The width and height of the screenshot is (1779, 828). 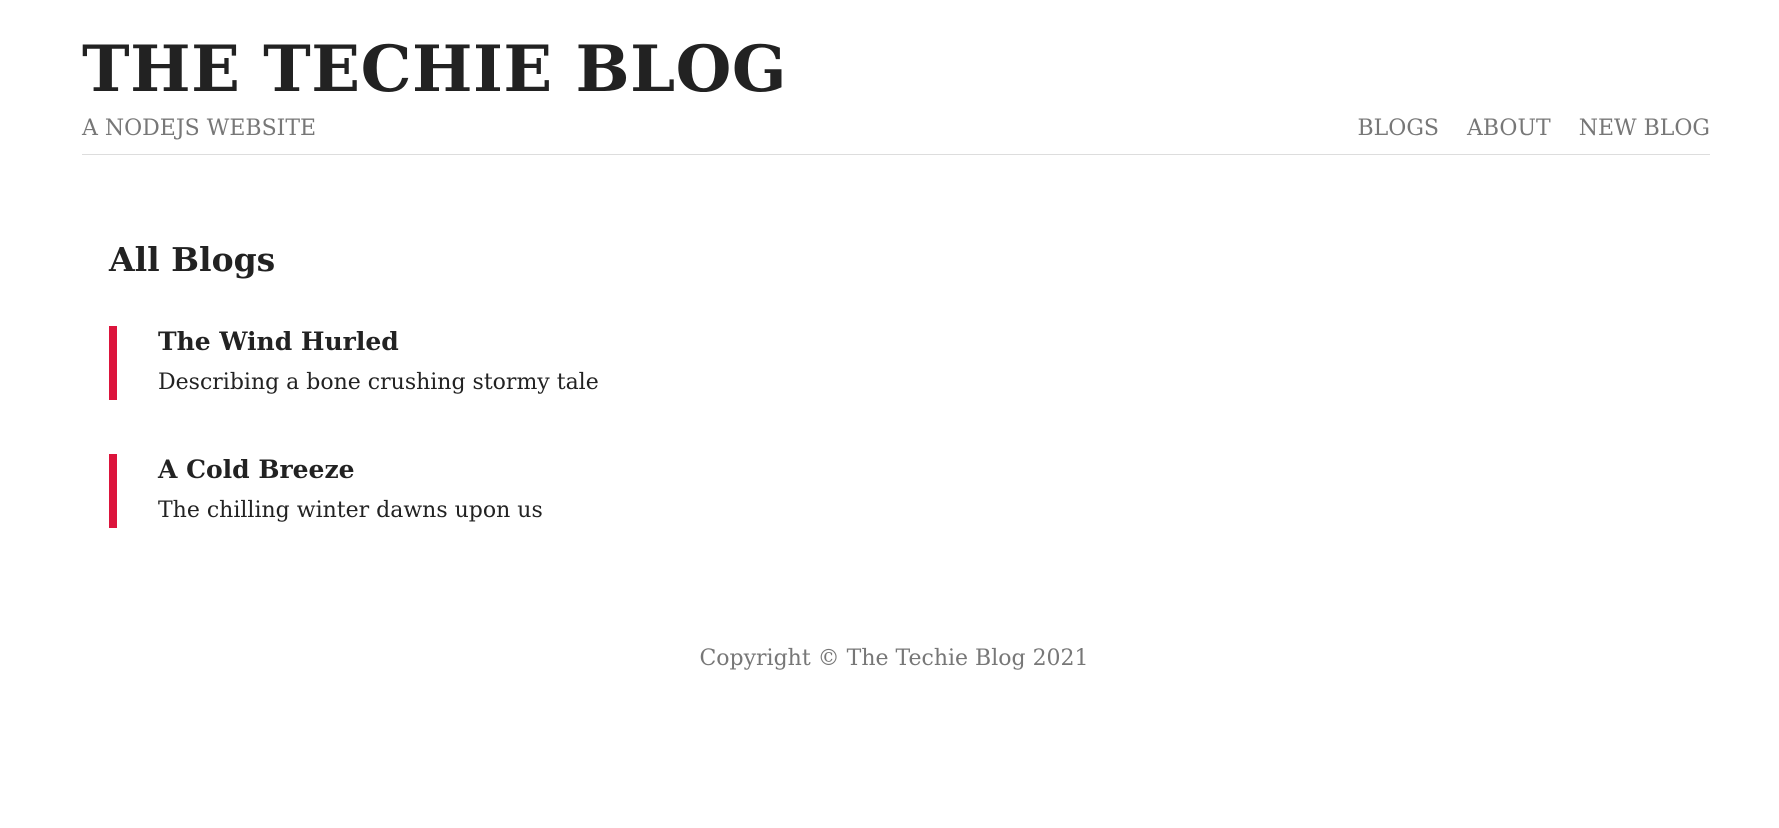 I want to click on blog-snippet: Describing a bone crushing stormy tale, so click(x=378, y=382).